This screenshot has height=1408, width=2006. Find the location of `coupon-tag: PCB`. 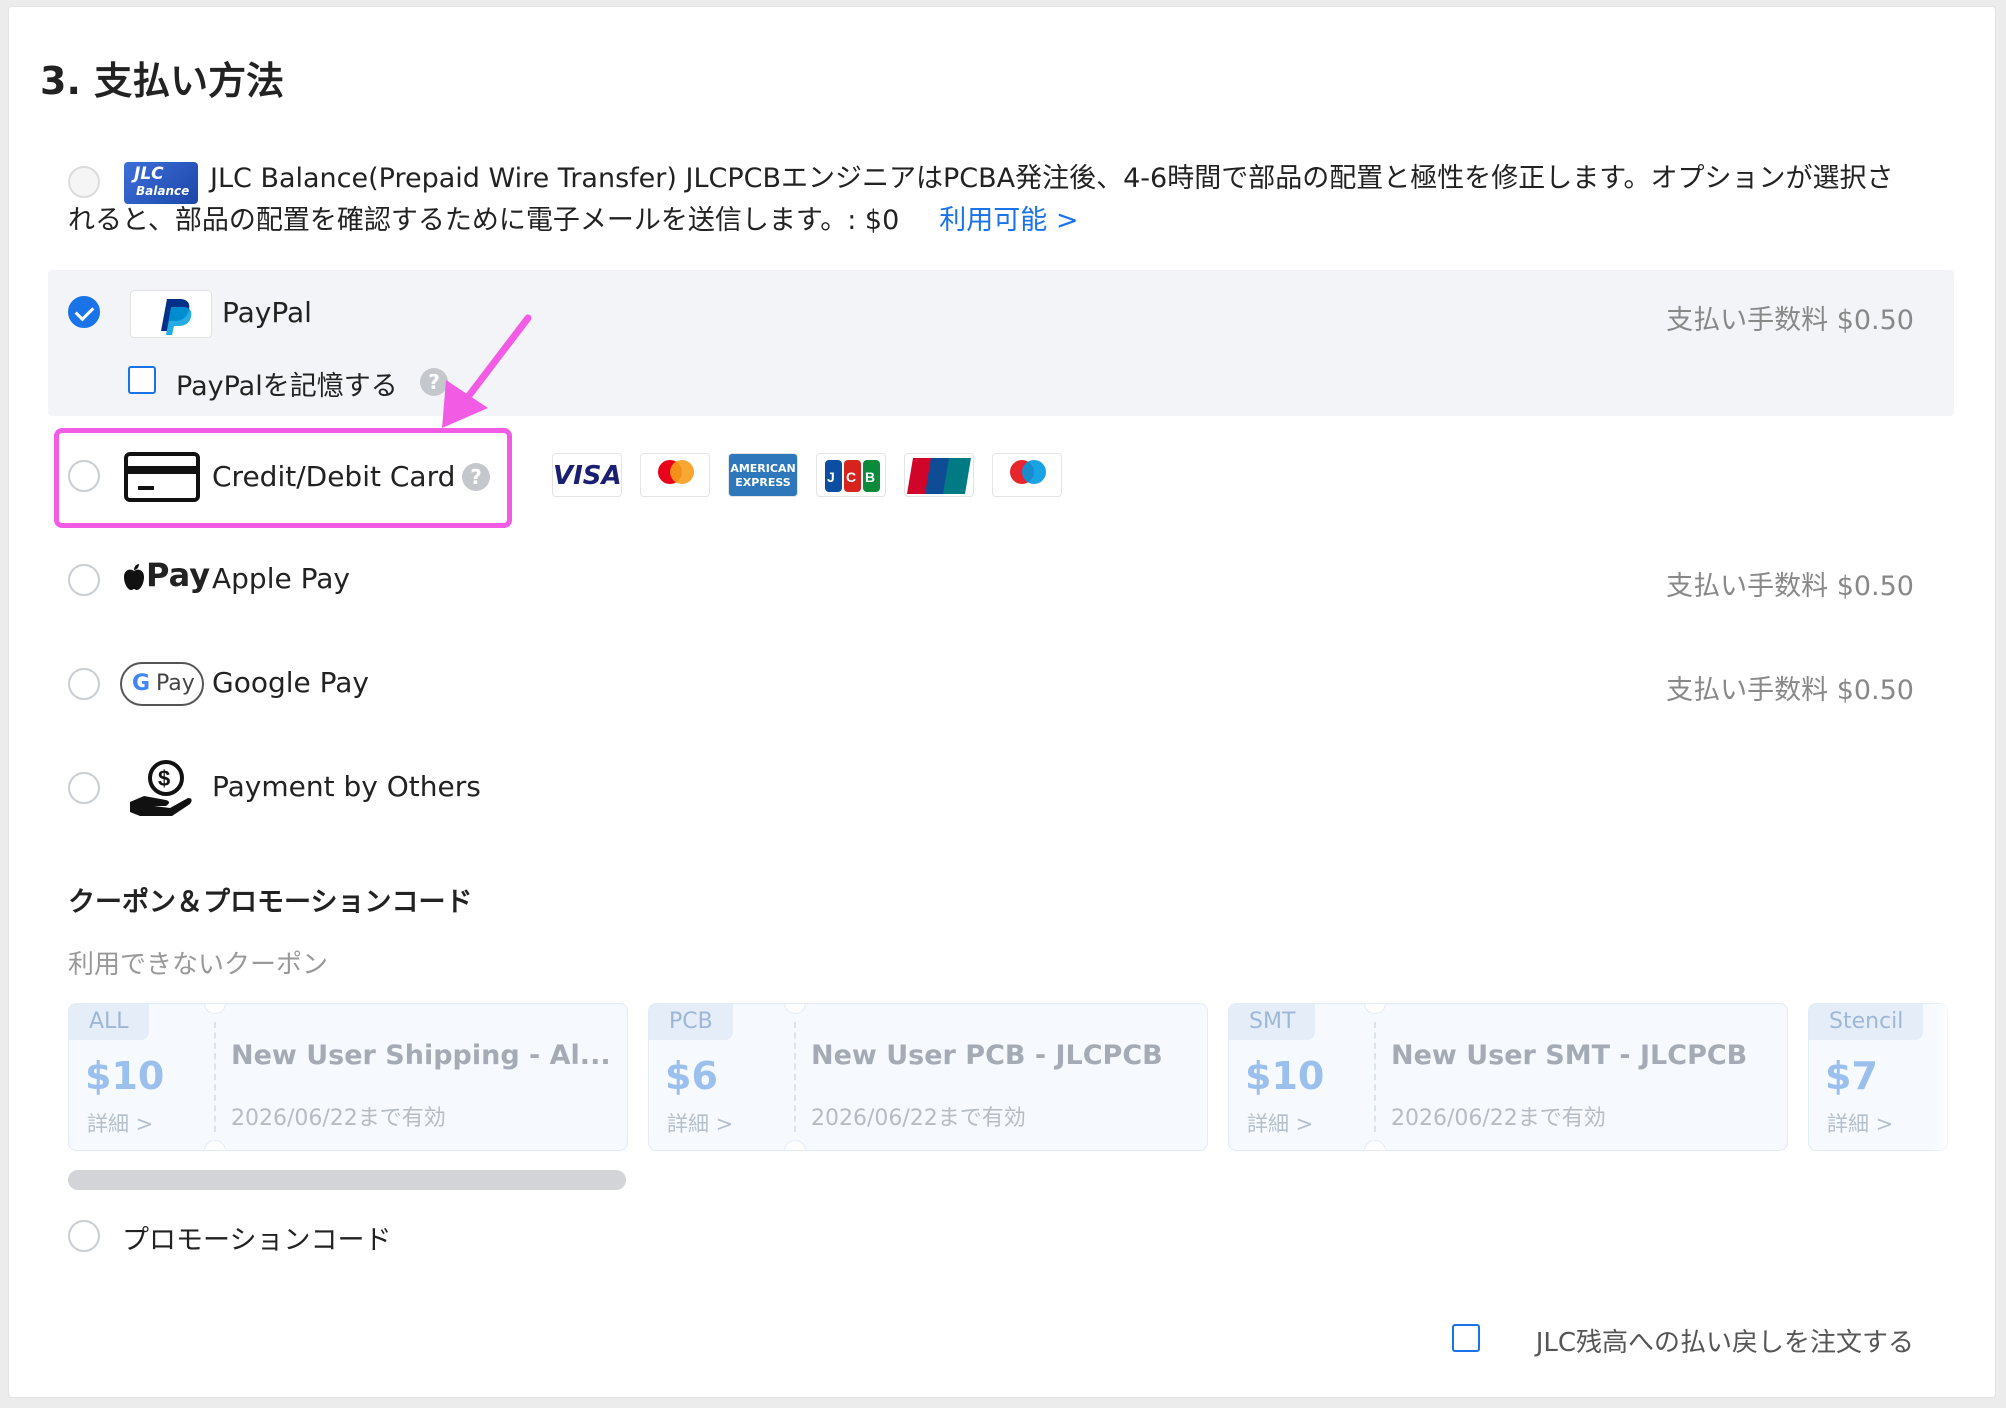

coupon-tag: PCB is located at coordinates (691, 1022).